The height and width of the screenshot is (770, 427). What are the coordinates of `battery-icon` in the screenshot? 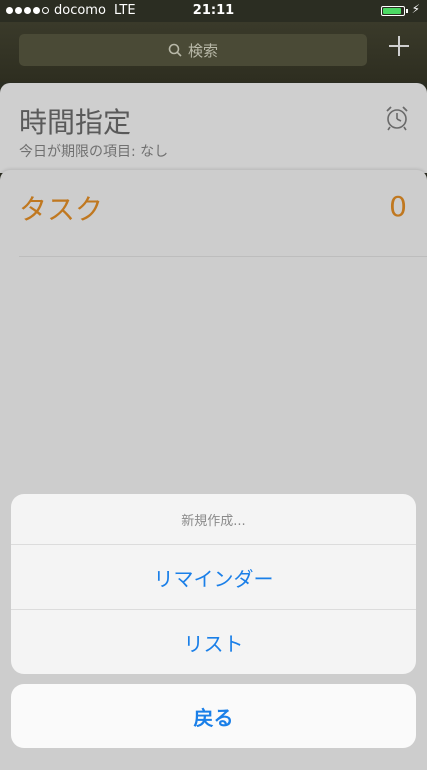 It's located at (394, 11).